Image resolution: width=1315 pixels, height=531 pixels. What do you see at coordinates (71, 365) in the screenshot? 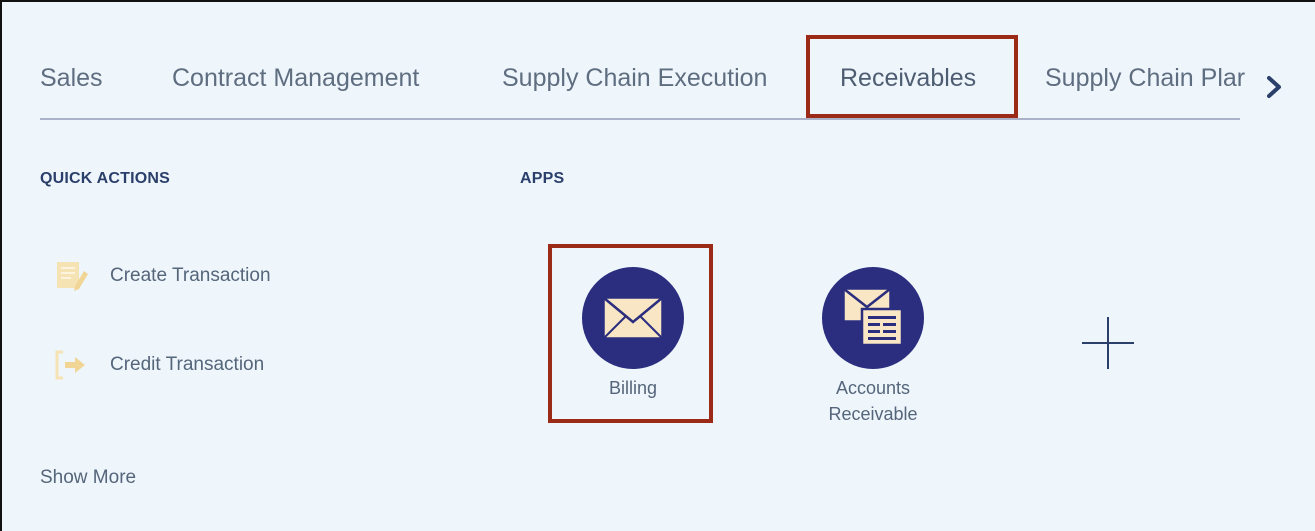
I see `credit-transaction-icon` at bounding box center [71, 365].